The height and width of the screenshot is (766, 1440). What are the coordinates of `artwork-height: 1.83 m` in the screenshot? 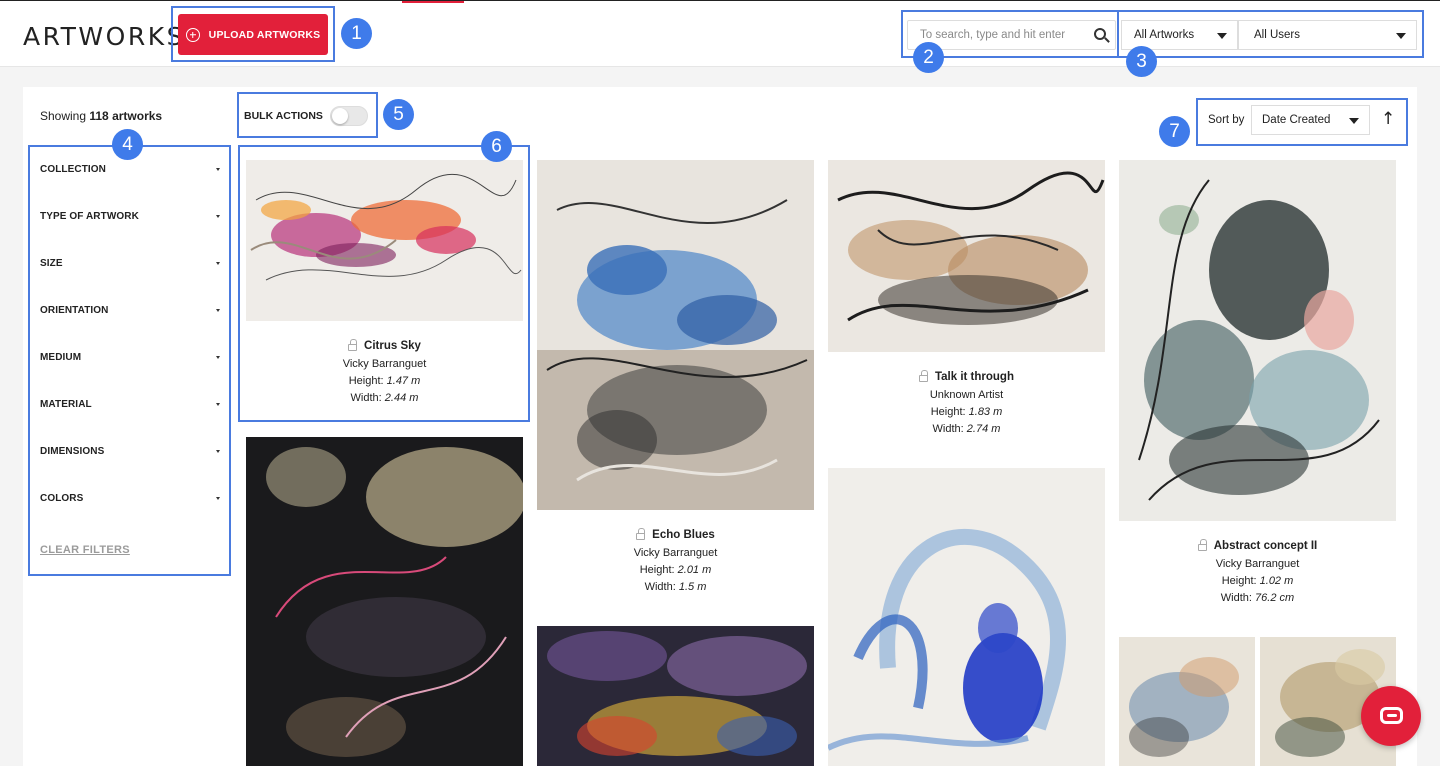 It's located at (985, 412).